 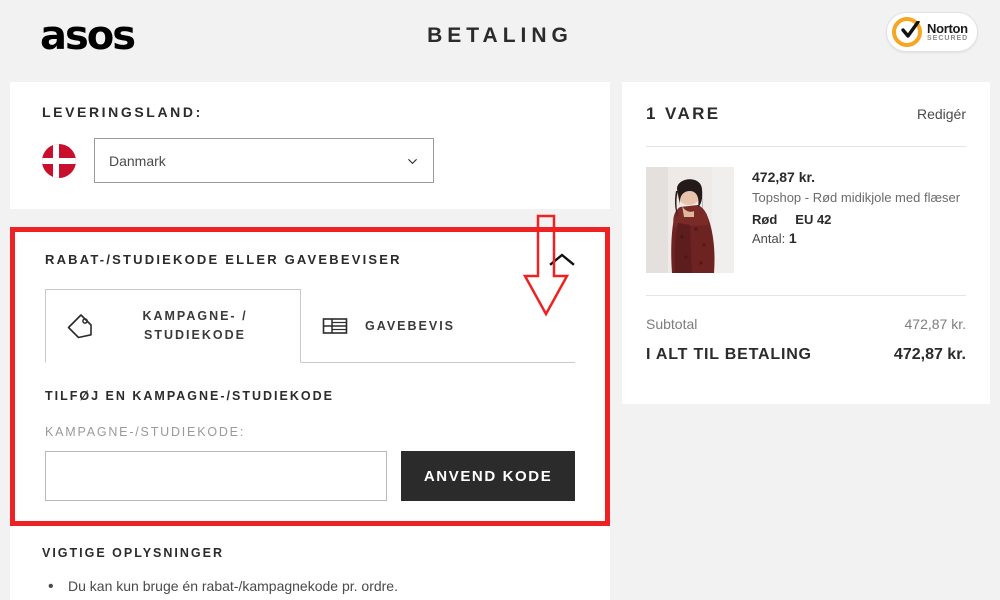 What do you see at coordinates (856, 197) in the screenshot?
I see `product-name: Topshop - Rød midikjole med flæser` at bounding box center [856, 197].